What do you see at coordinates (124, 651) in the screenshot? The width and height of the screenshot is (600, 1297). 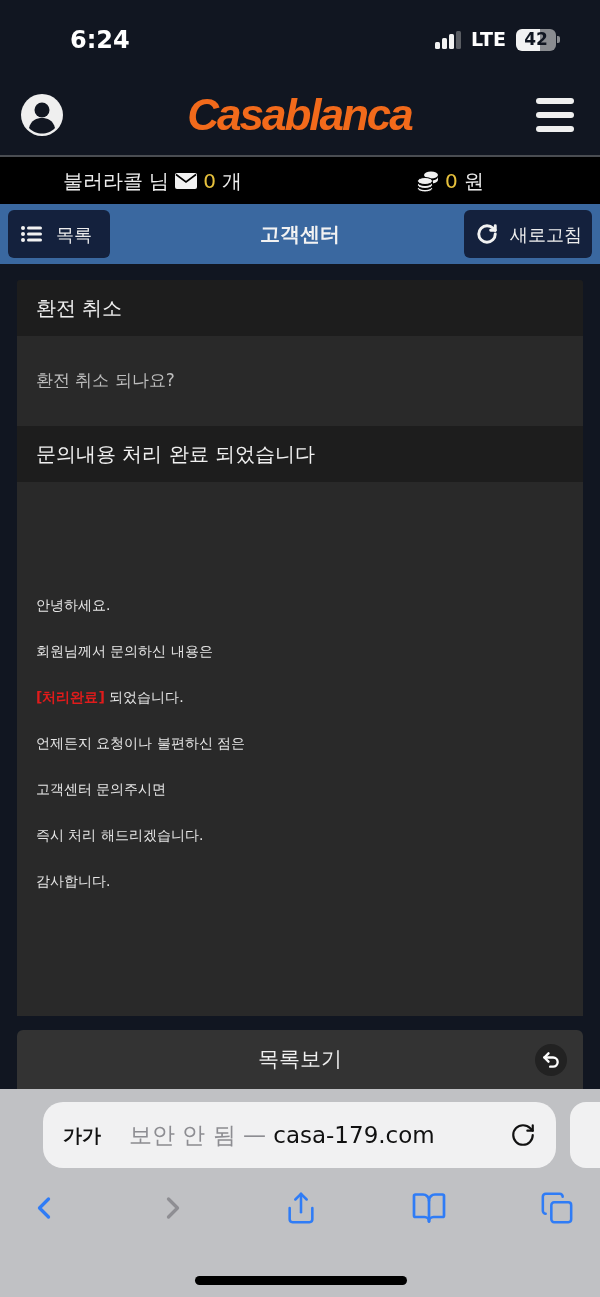 I see `answer-line: 회원님께서 문의하신 내용은` at bounding box center [124, 651].